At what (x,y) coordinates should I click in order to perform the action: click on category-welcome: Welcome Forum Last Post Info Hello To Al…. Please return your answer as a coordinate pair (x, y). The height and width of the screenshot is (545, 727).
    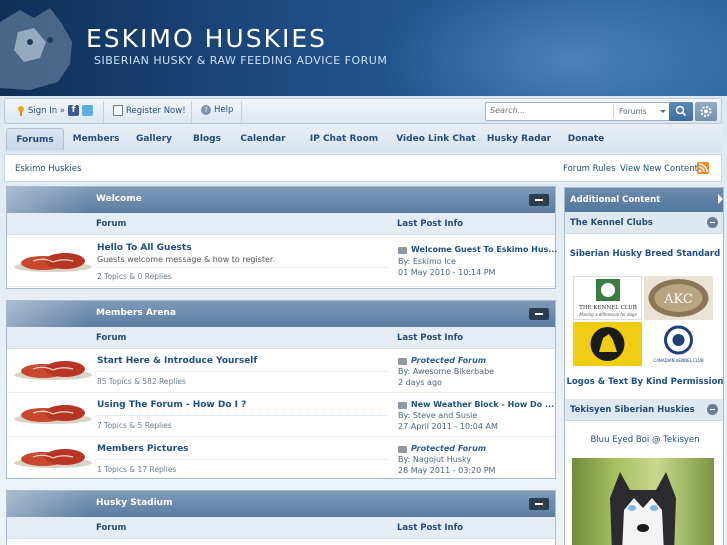
    Looking at the image, I should click on (281, 237).